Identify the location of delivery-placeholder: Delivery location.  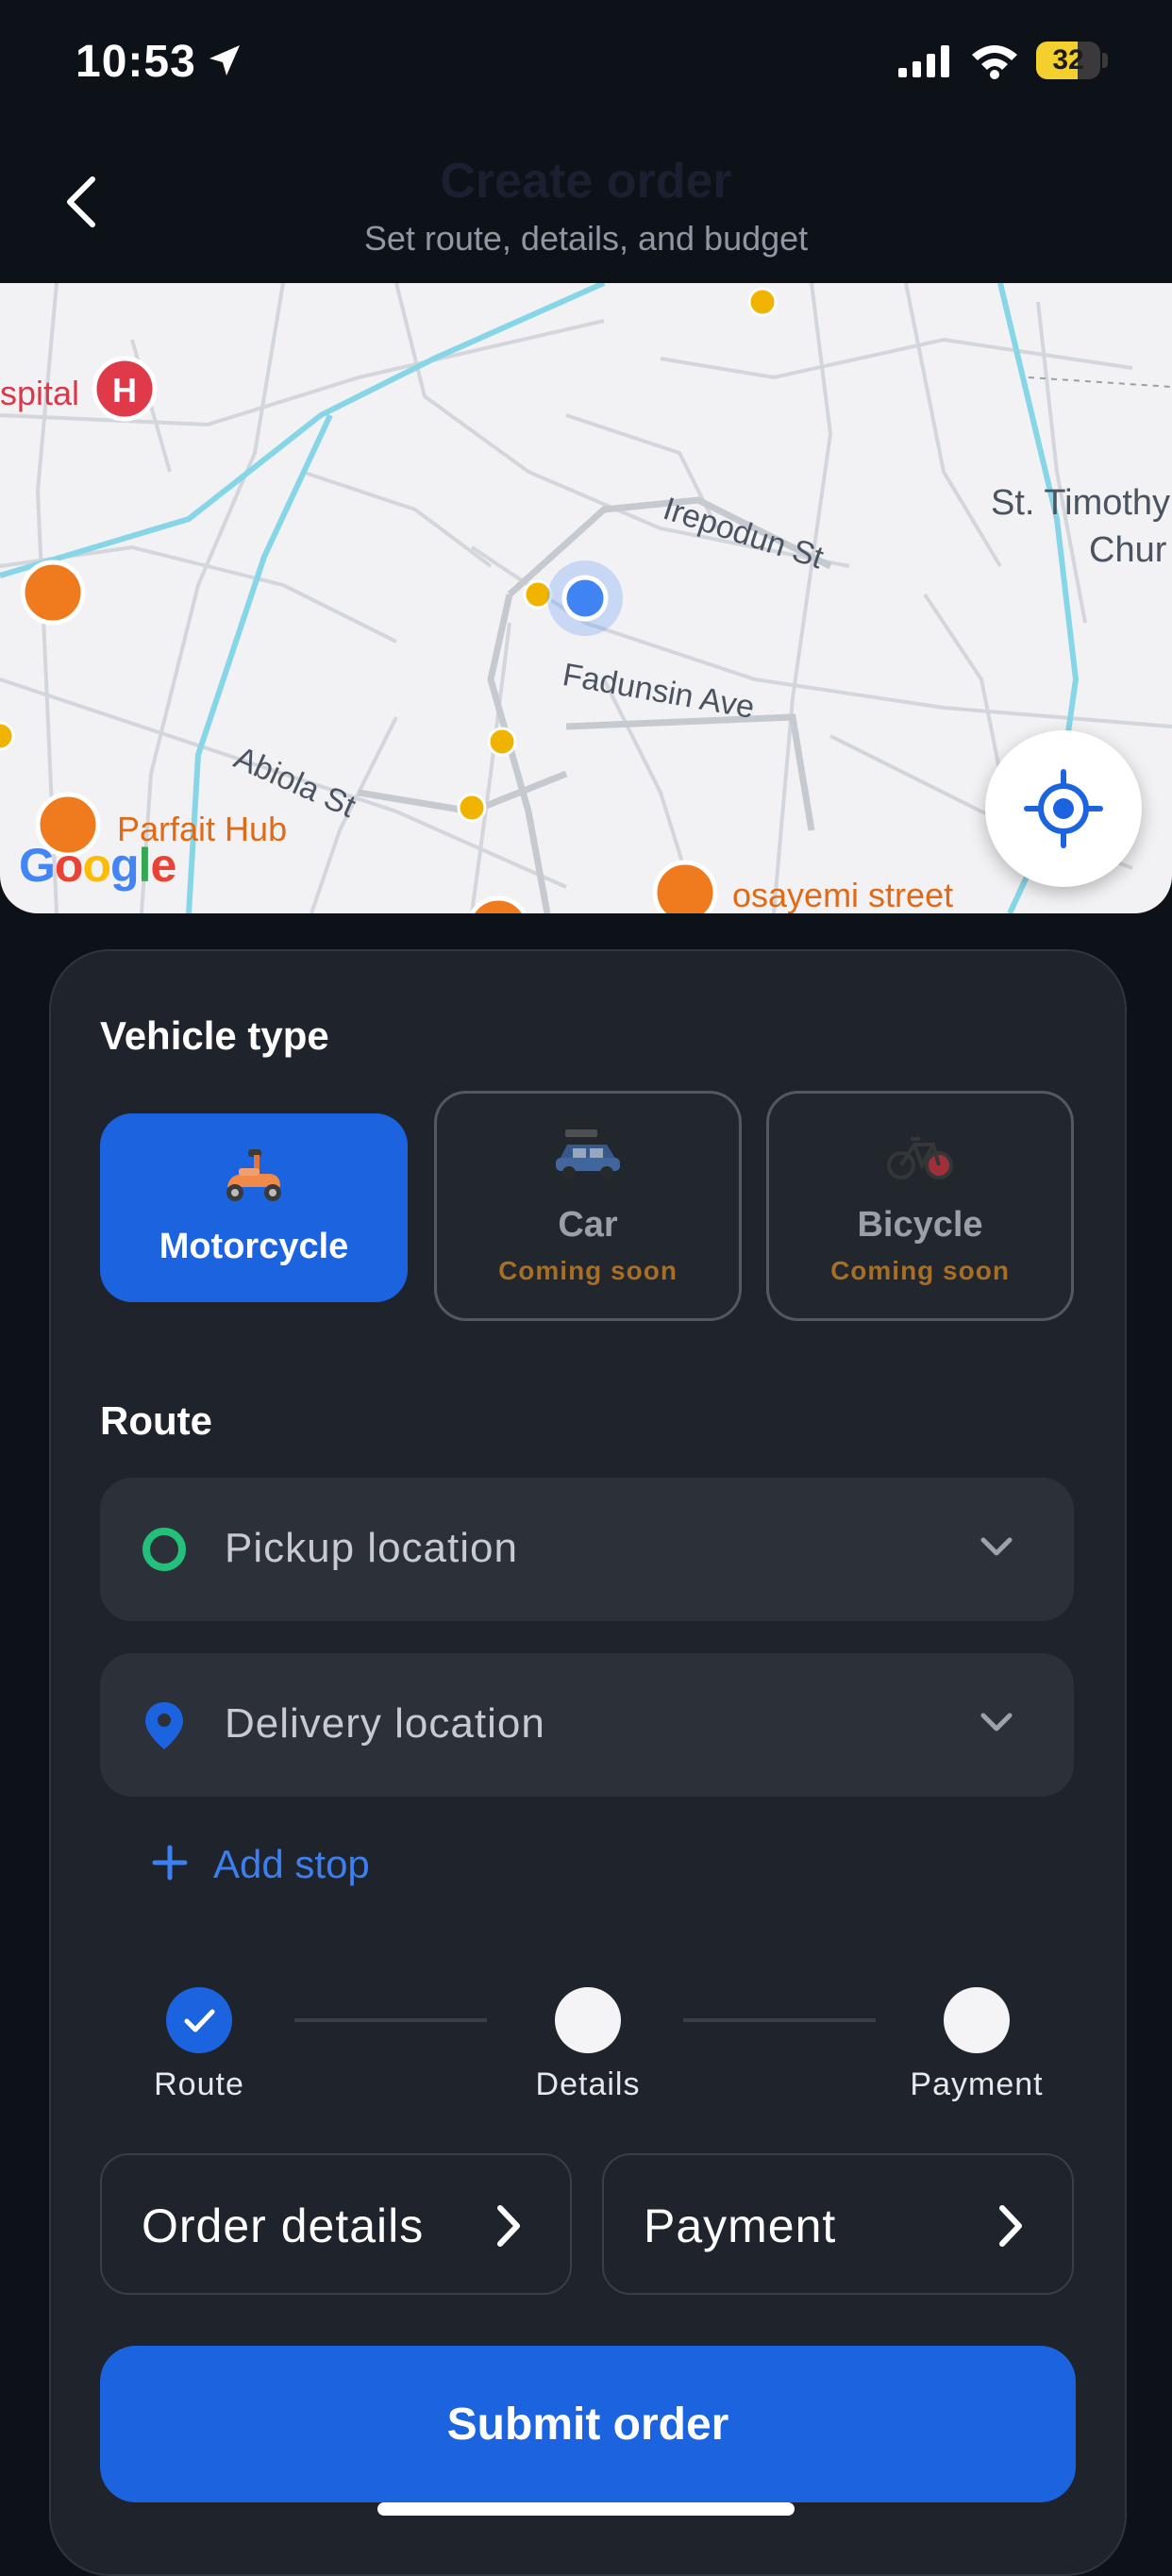
(385, 1723).